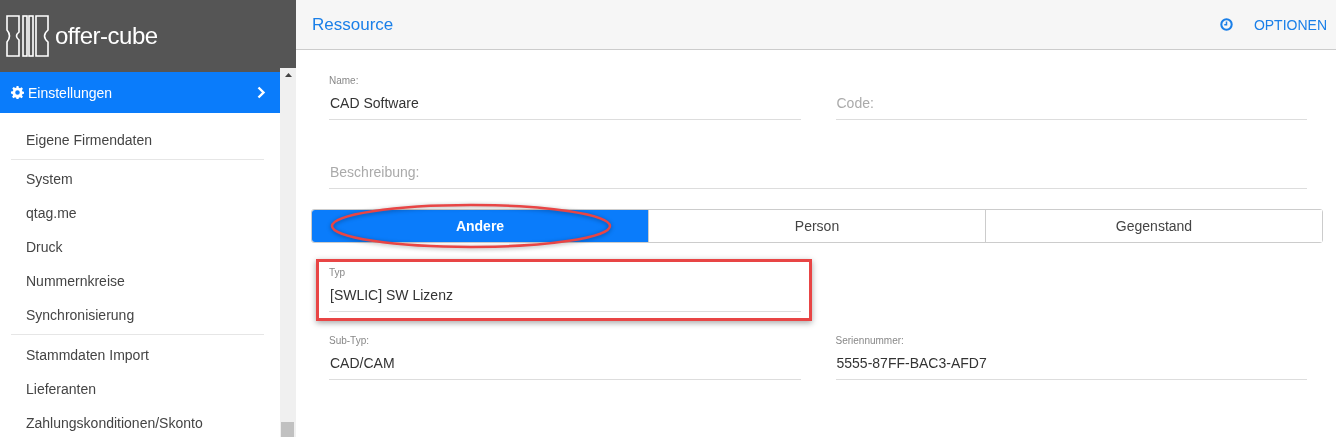 Image resolution: width=1336 pixels, height=437 pixels. What do you see at coordinates (261, 92) in the screenshot?
I see `chevron-icon` at bounding box center [261, 92].